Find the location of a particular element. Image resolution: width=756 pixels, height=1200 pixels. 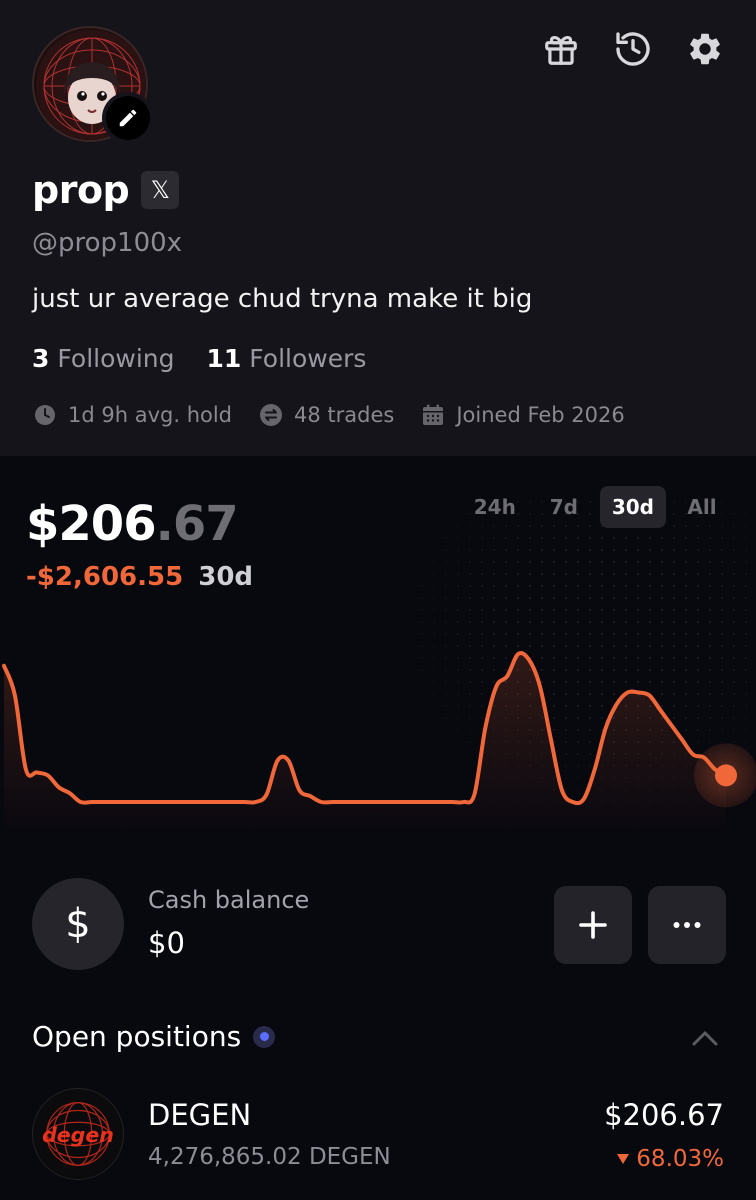

portfolio-change: -$2,606.55 30d is located at coordinates (139, 577).